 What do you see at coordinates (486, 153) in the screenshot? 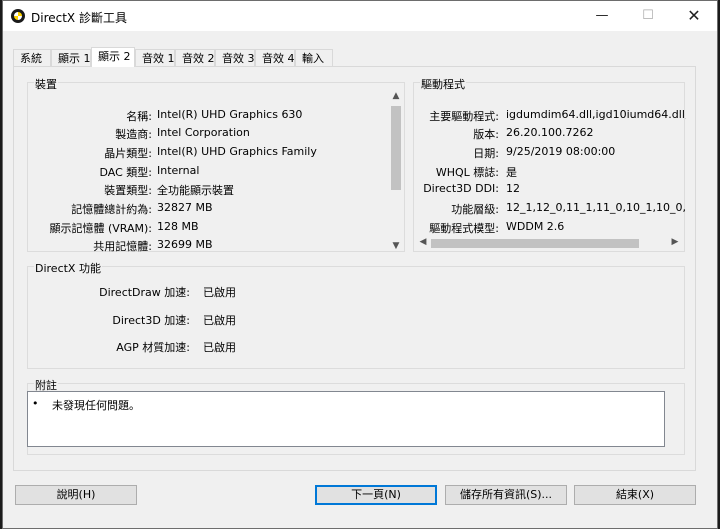
I see `date-label: 日期:` at bounding box center [486, 153].